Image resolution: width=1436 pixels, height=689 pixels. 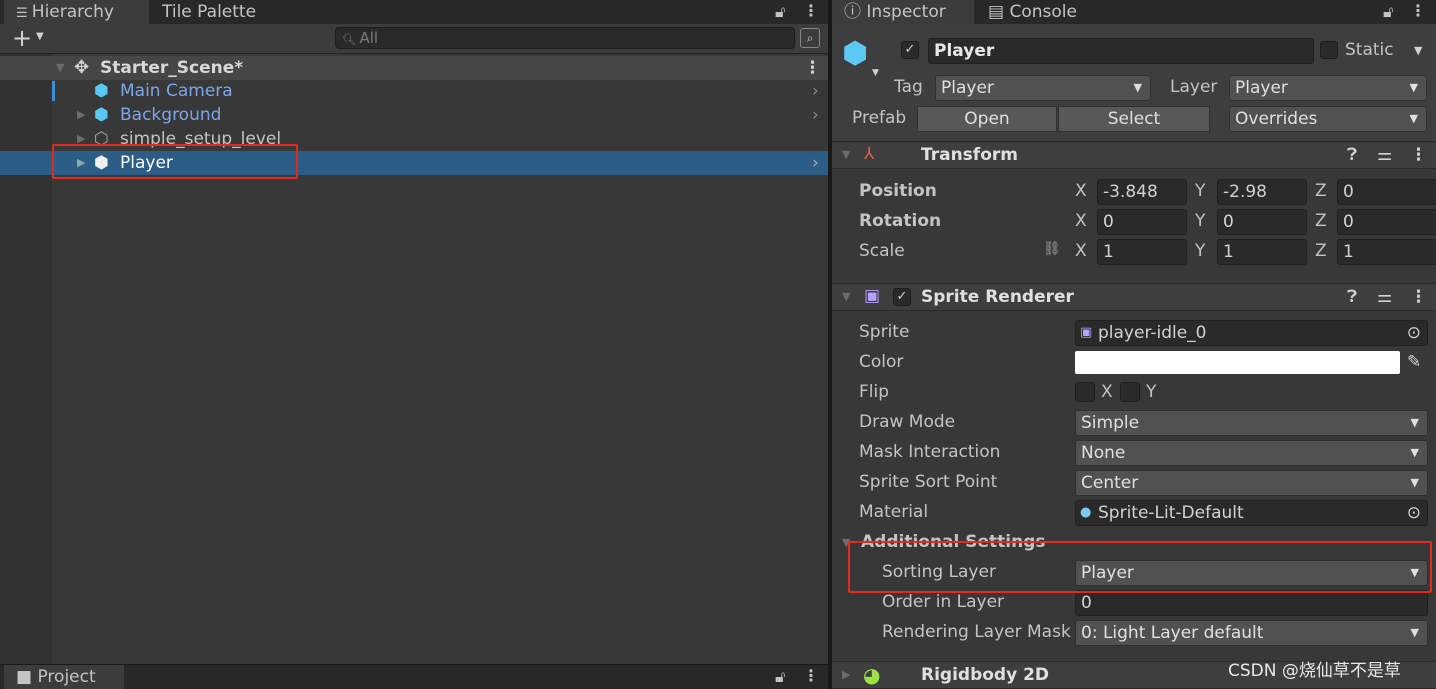 I want to click on info-icon: ⓘ, so click(x=855, y=12).